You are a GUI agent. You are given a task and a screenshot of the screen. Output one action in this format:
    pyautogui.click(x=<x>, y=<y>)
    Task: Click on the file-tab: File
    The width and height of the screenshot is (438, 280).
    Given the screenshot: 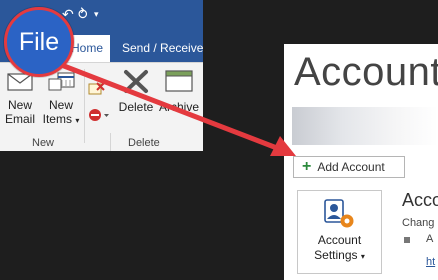 What is the action you would take?
    pyautogui.click(x=39, y=42)
    